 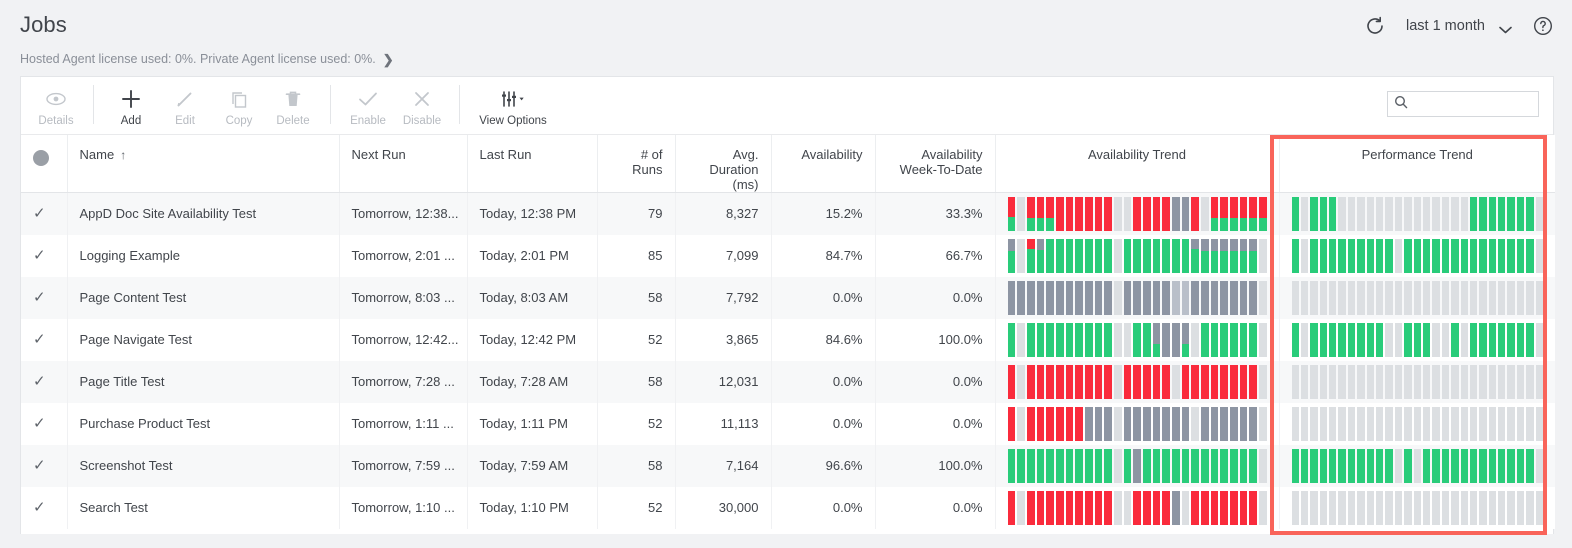 I want to click on header-select-all, so click(x=44, y=164).